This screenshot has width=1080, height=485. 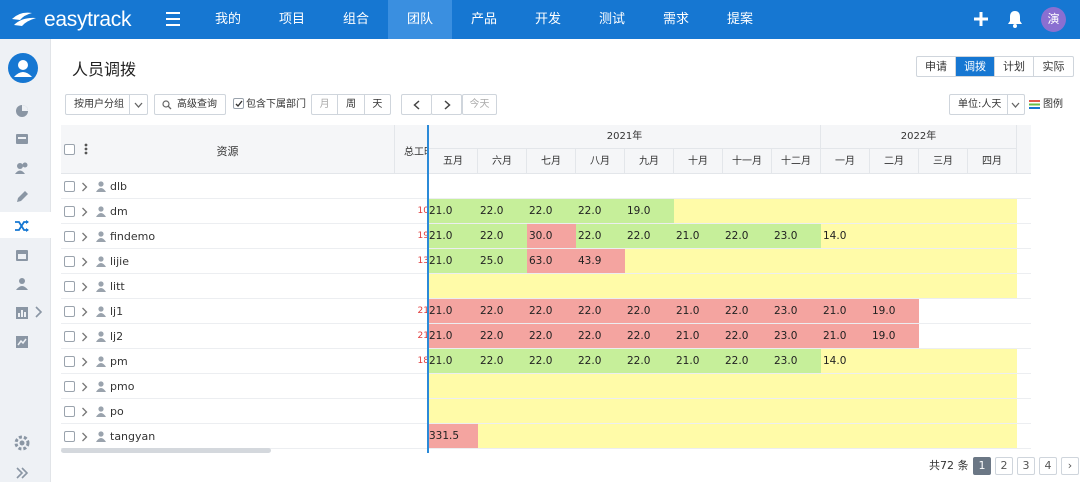 What do you see at coordinates (25, 167) in the screenshot?
I see `sidebar-users` at bounding box center [25, 167].